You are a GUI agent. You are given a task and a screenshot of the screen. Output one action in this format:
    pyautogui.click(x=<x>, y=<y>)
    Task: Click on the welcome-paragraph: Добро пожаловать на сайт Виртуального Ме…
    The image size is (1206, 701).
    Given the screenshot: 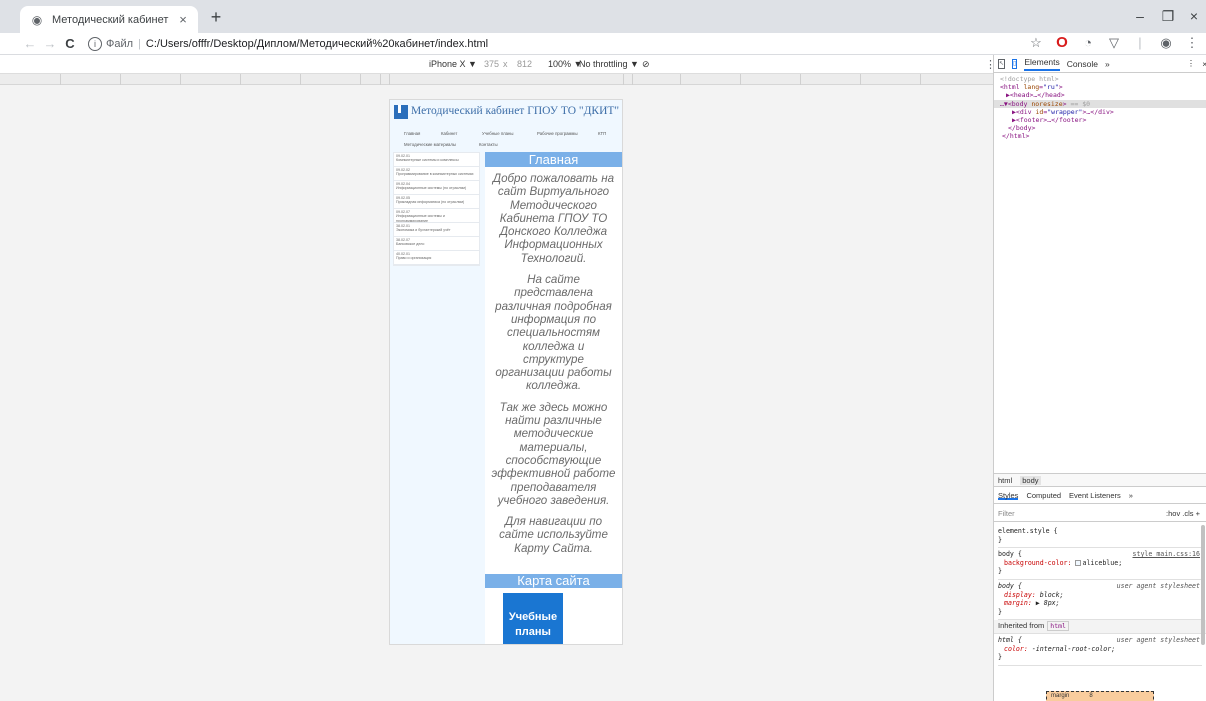 What is the action you would take?
    pyautogui.click(x=553, y=218)
    